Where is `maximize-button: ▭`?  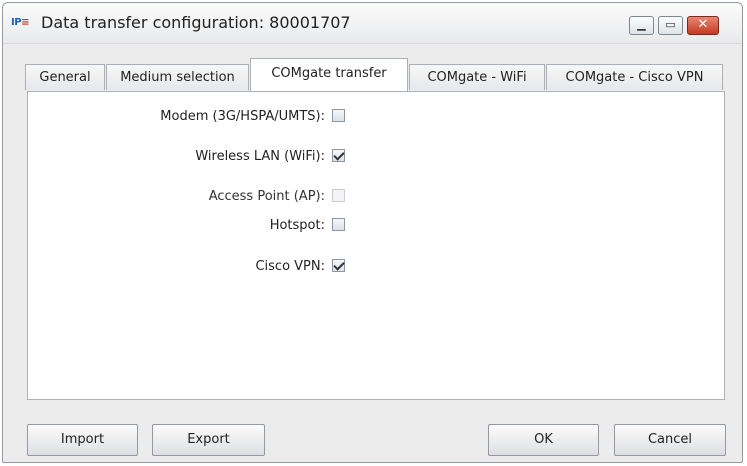 maximize-button: ▭ is located at coordinates (670, 25).